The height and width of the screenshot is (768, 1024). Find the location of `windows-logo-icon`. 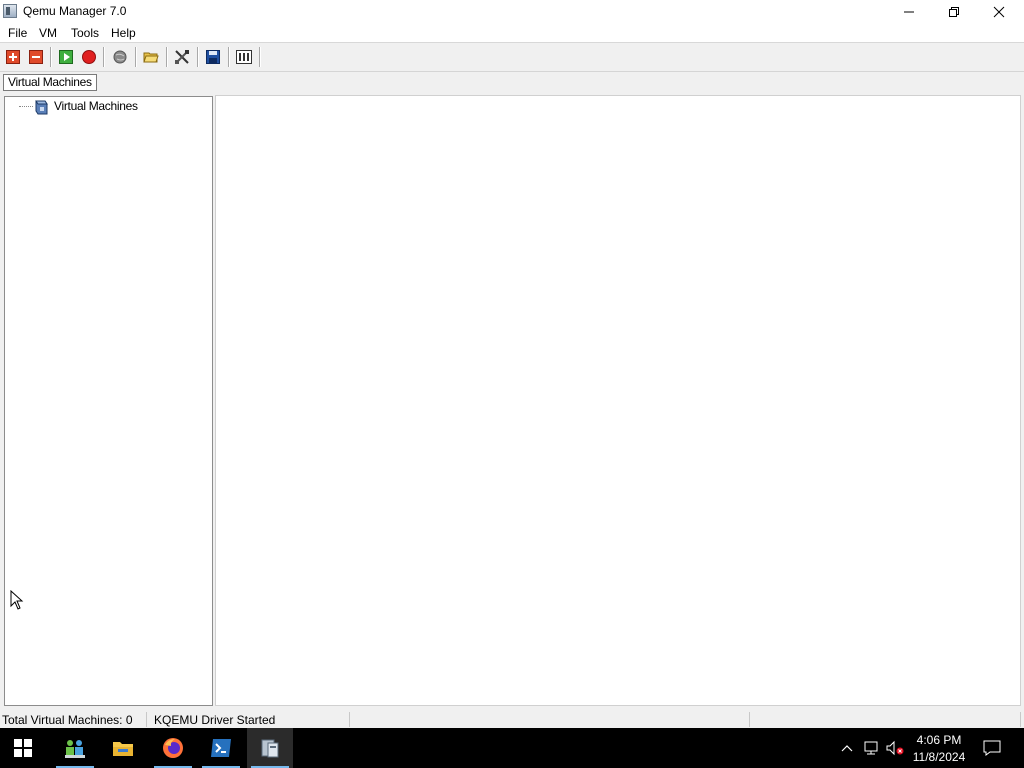

windows-logo-icon is located at coordinates (23, 748).